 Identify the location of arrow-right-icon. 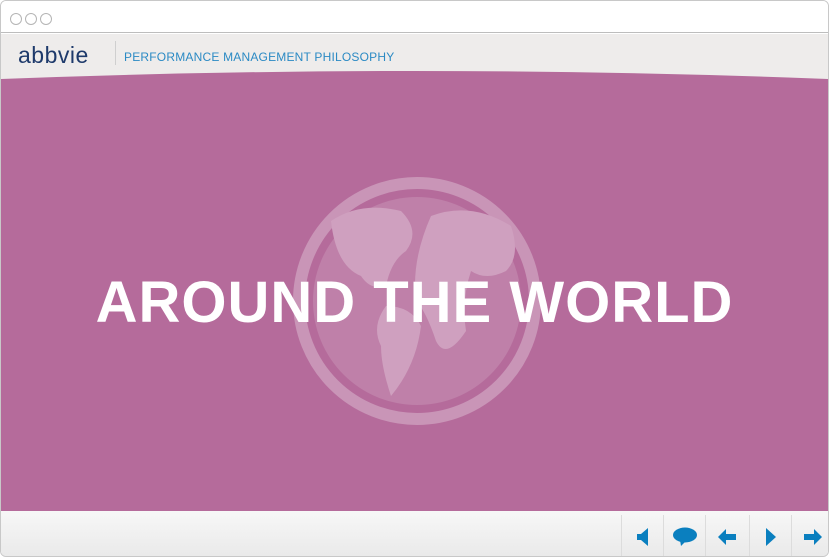
(812, 536).